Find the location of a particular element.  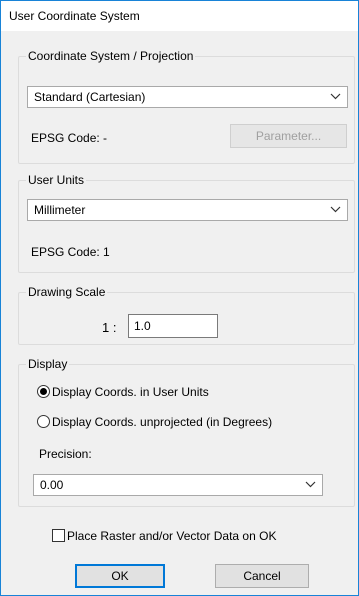

user-units-legend: User Units is located at coordinates (56, 180).